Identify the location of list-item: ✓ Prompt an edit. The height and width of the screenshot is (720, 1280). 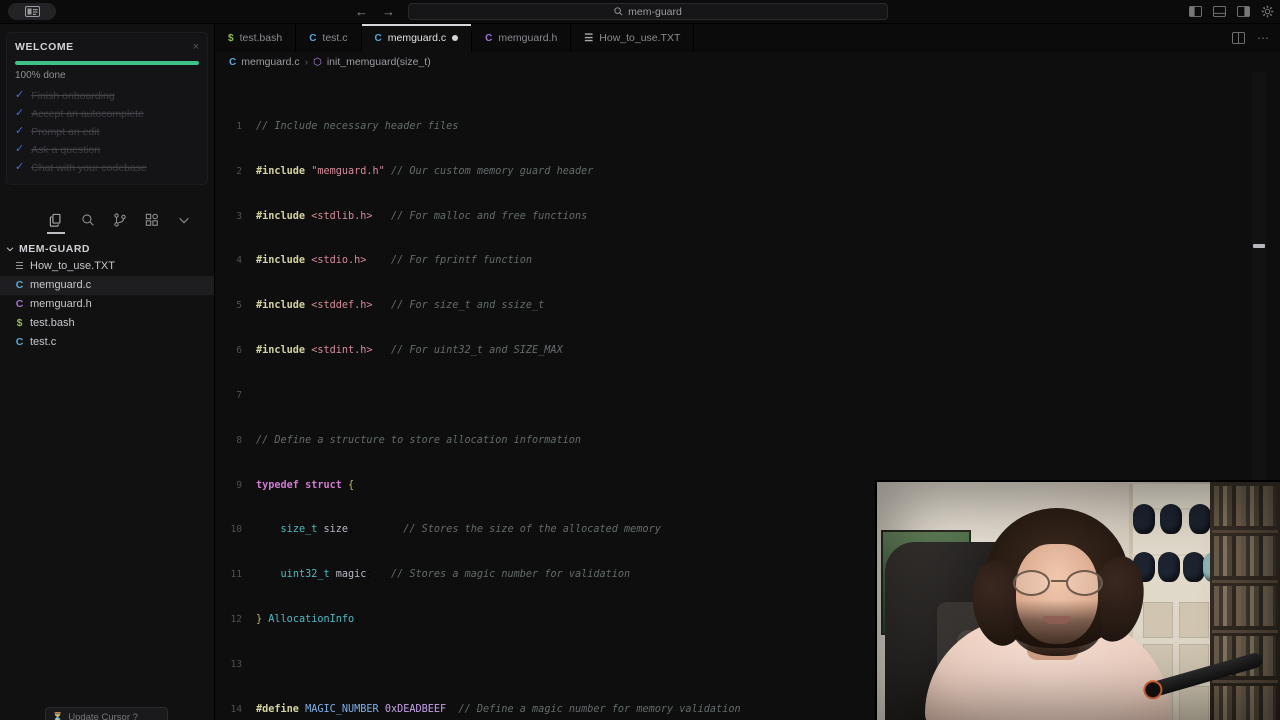
(107, 132).